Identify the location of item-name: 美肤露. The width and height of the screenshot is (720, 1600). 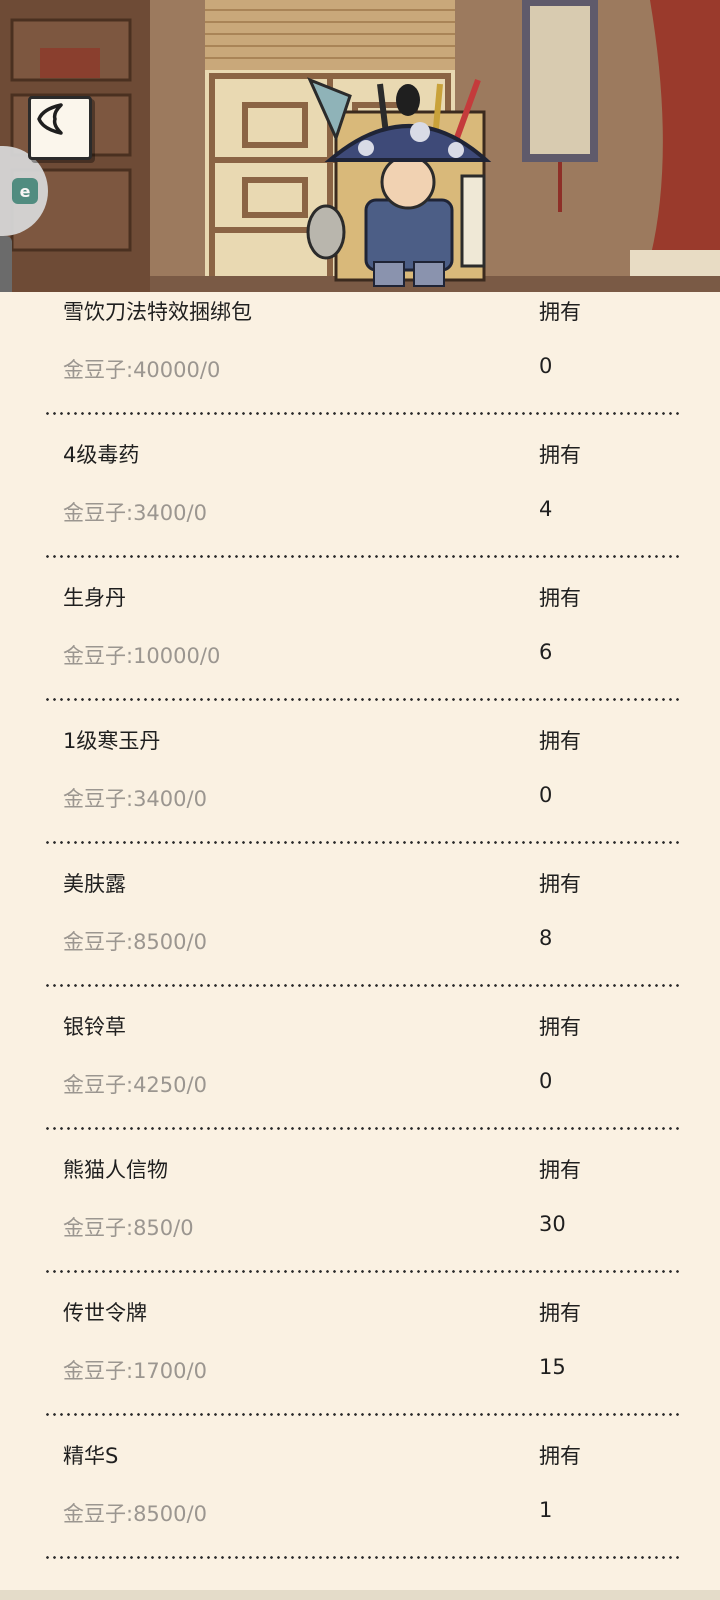
(94, 884).